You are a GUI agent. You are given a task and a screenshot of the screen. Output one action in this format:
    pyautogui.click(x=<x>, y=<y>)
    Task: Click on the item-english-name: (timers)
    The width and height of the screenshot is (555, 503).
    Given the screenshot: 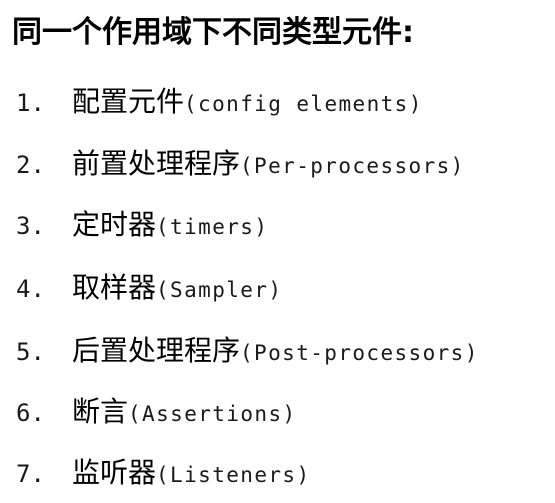 What is the action you would take?
    pyautogui.click(x=212, y=227)
    